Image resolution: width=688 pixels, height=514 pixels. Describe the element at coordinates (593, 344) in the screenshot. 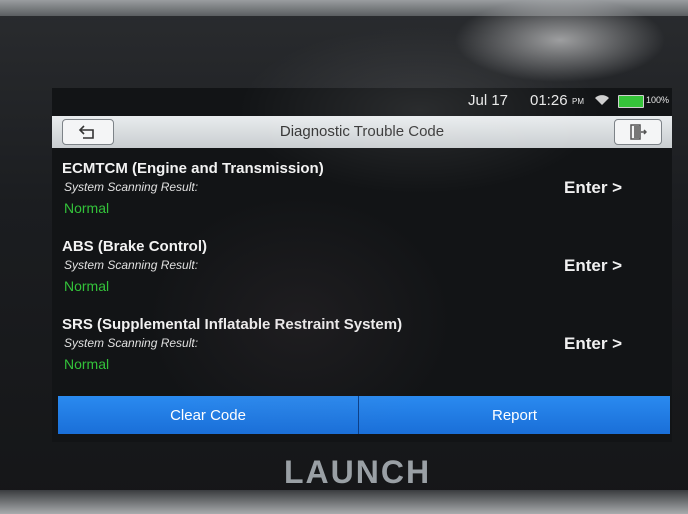

I see `enter-button-srs: Enter >` at that location.